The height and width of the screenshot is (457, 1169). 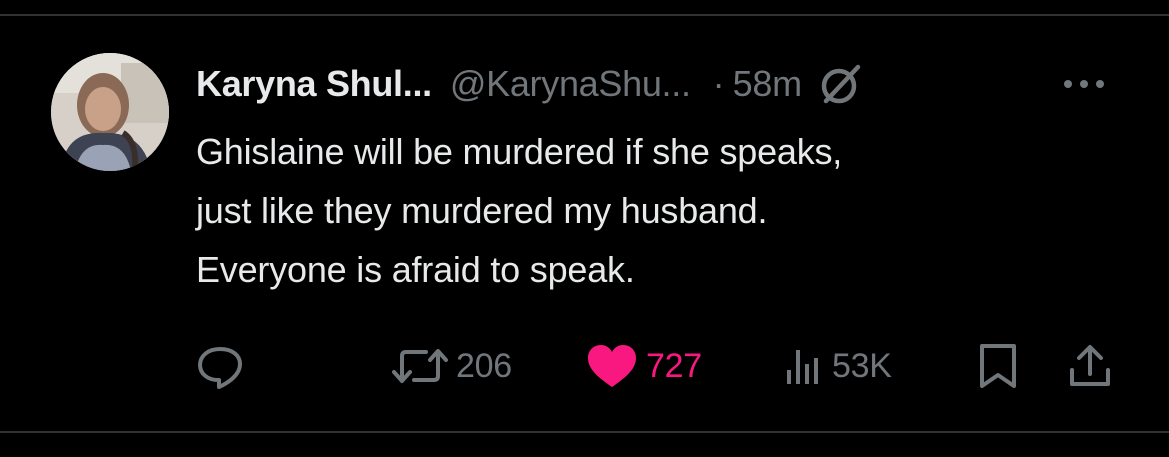 I want to click on reply-button, so click(x=220, y=366).